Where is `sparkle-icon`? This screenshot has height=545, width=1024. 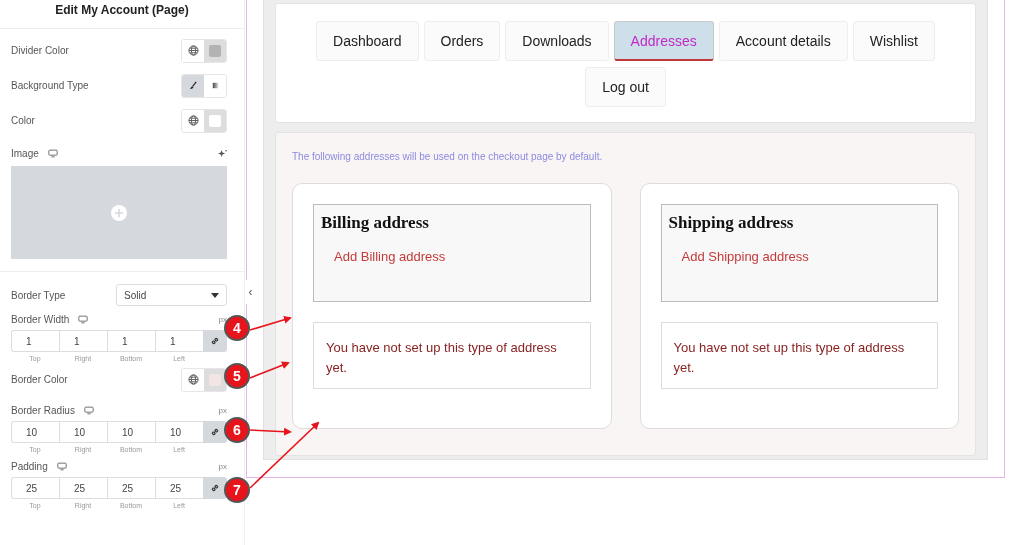
sparkle-icon is located at coordinates (222, 153).